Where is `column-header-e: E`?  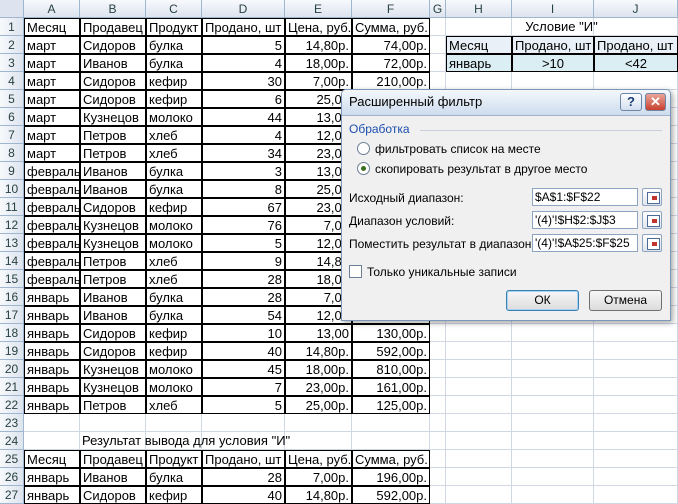
column-header-e: E is located at coordinates (318, 9).